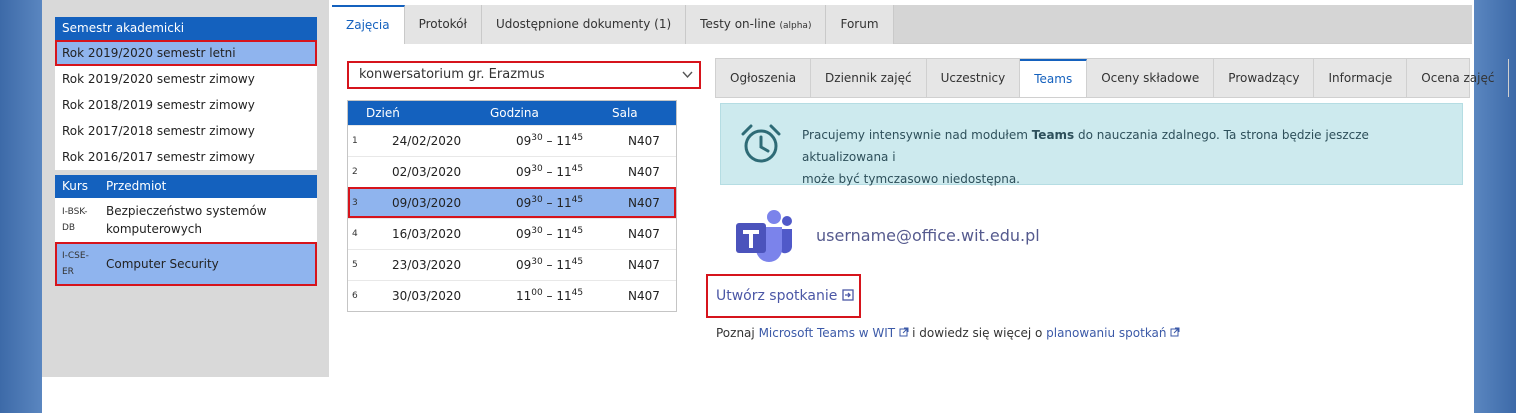 The height and width of the screenshot is (413, 1516). Describe the element at coordinates (911, 179) in the screenshot. I see `info-text-line2: może być tymczasowo niedostępna.` at that location.